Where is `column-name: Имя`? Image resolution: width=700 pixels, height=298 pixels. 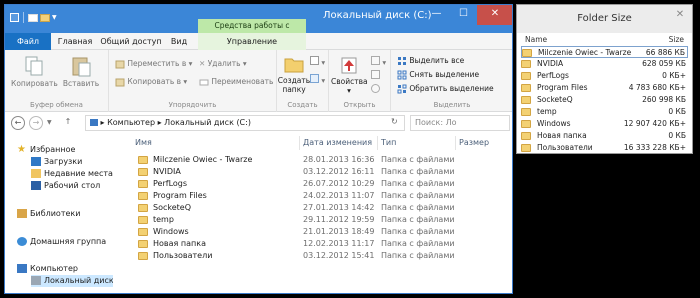
column-name: Имя is located at coordinates (143, 143).